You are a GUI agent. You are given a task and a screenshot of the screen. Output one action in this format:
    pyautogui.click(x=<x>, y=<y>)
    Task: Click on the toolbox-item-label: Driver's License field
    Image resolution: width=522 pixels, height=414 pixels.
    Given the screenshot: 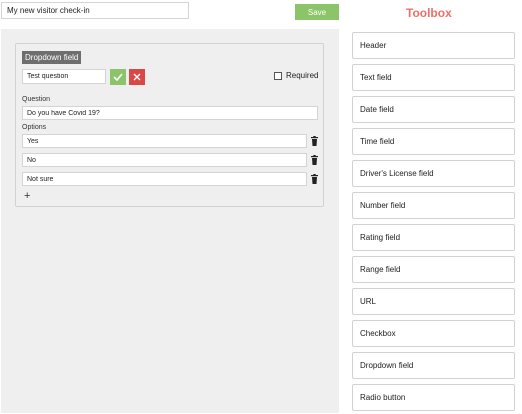 What is the action you would take?
    pyautogui.click(x=397, y=173)
    